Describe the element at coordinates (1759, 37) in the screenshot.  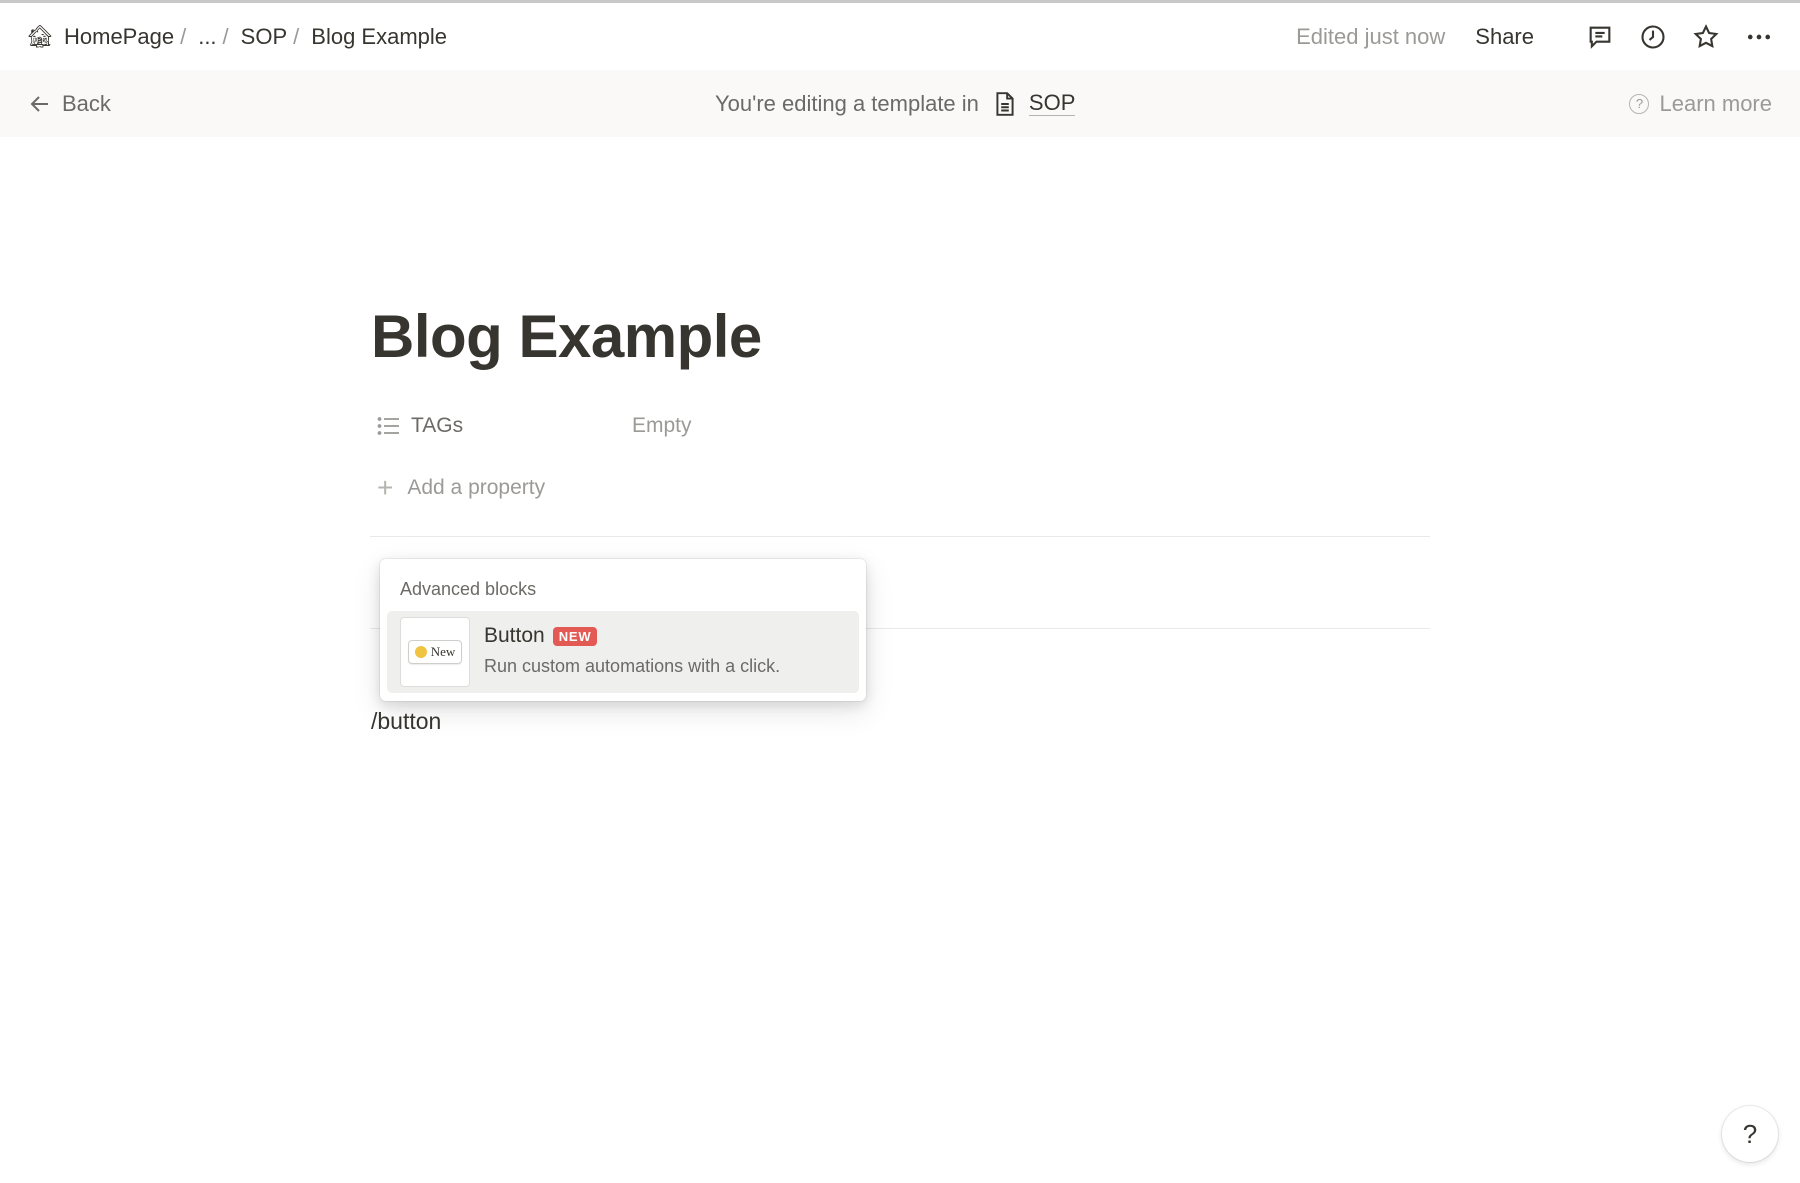
I see `more-icon` at that location.